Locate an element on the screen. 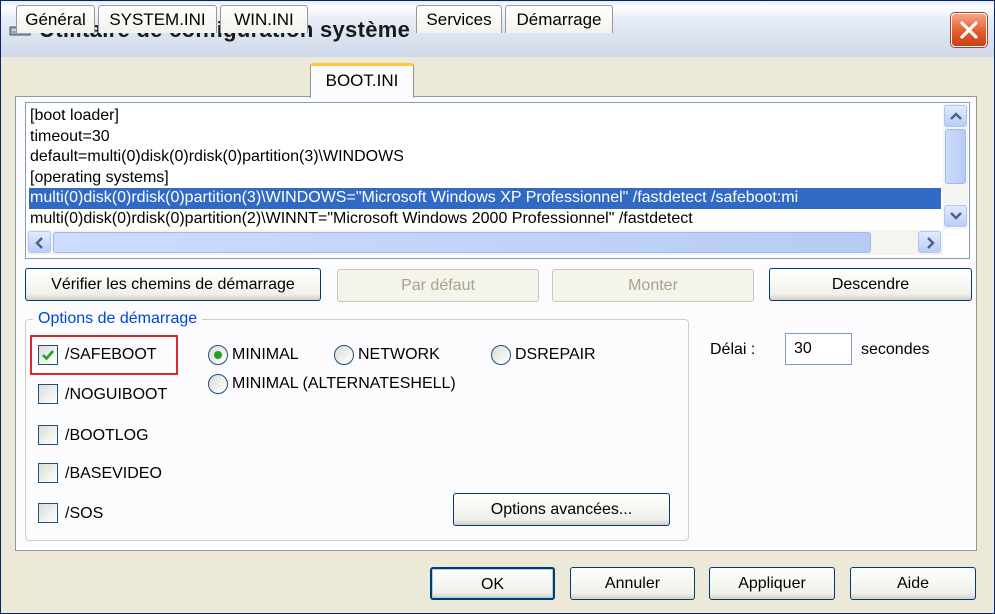  boot-options-label: Options de démarrage is located at coordinates (118, 319).